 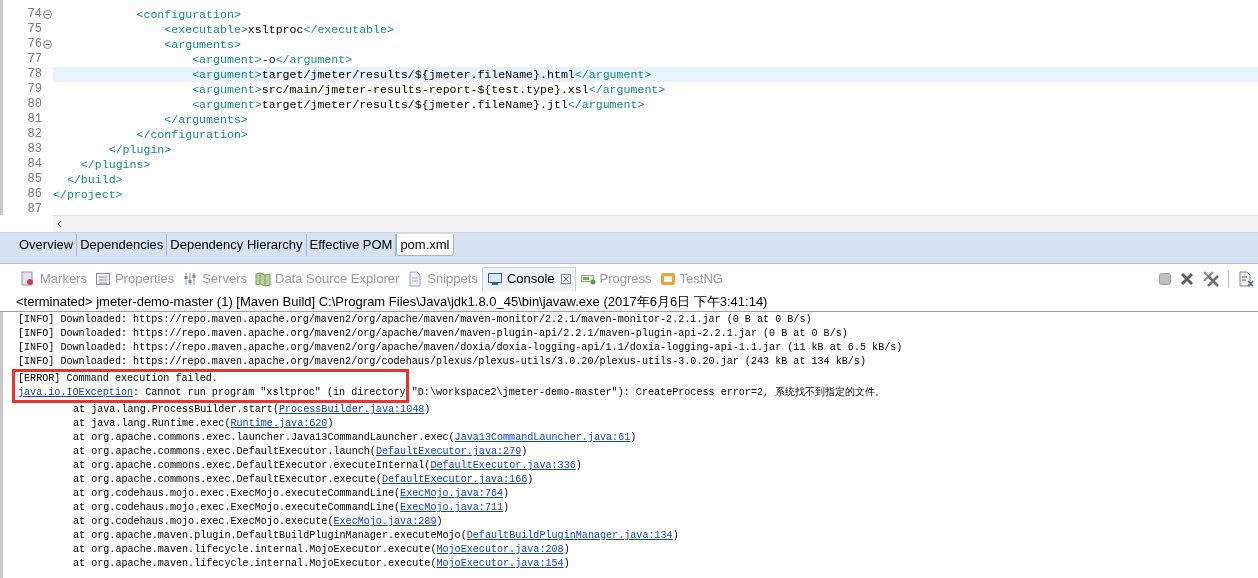 I want to click on source-link: Java13CommandLauncher.java:61, so click(x=542, y=437).